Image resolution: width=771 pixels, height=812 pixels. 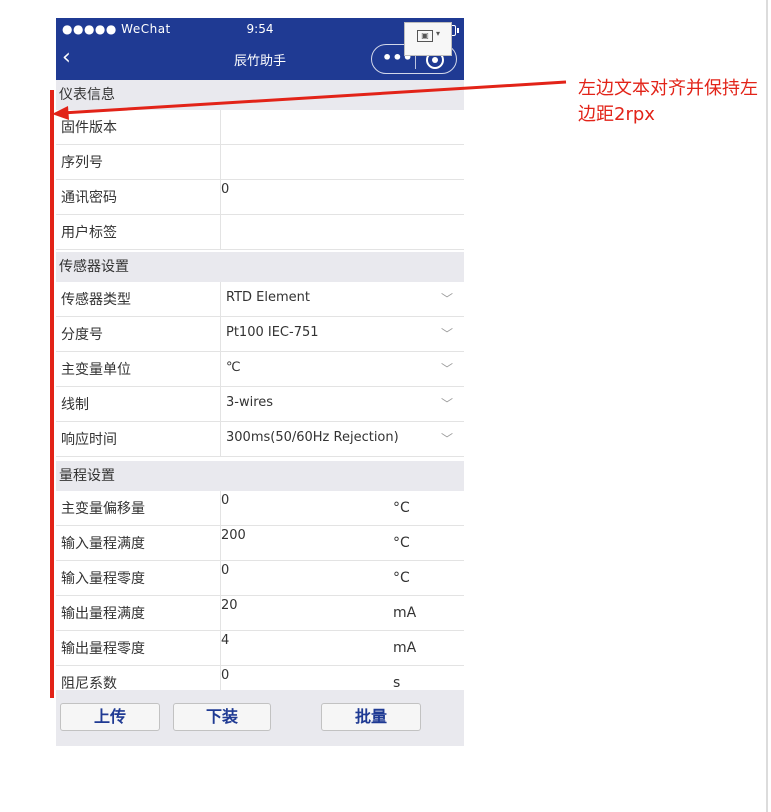 What do you see at coordinates (371, 717) in the screenshot?
I see `batch-button: 批量` at bounding box center [371, 717].